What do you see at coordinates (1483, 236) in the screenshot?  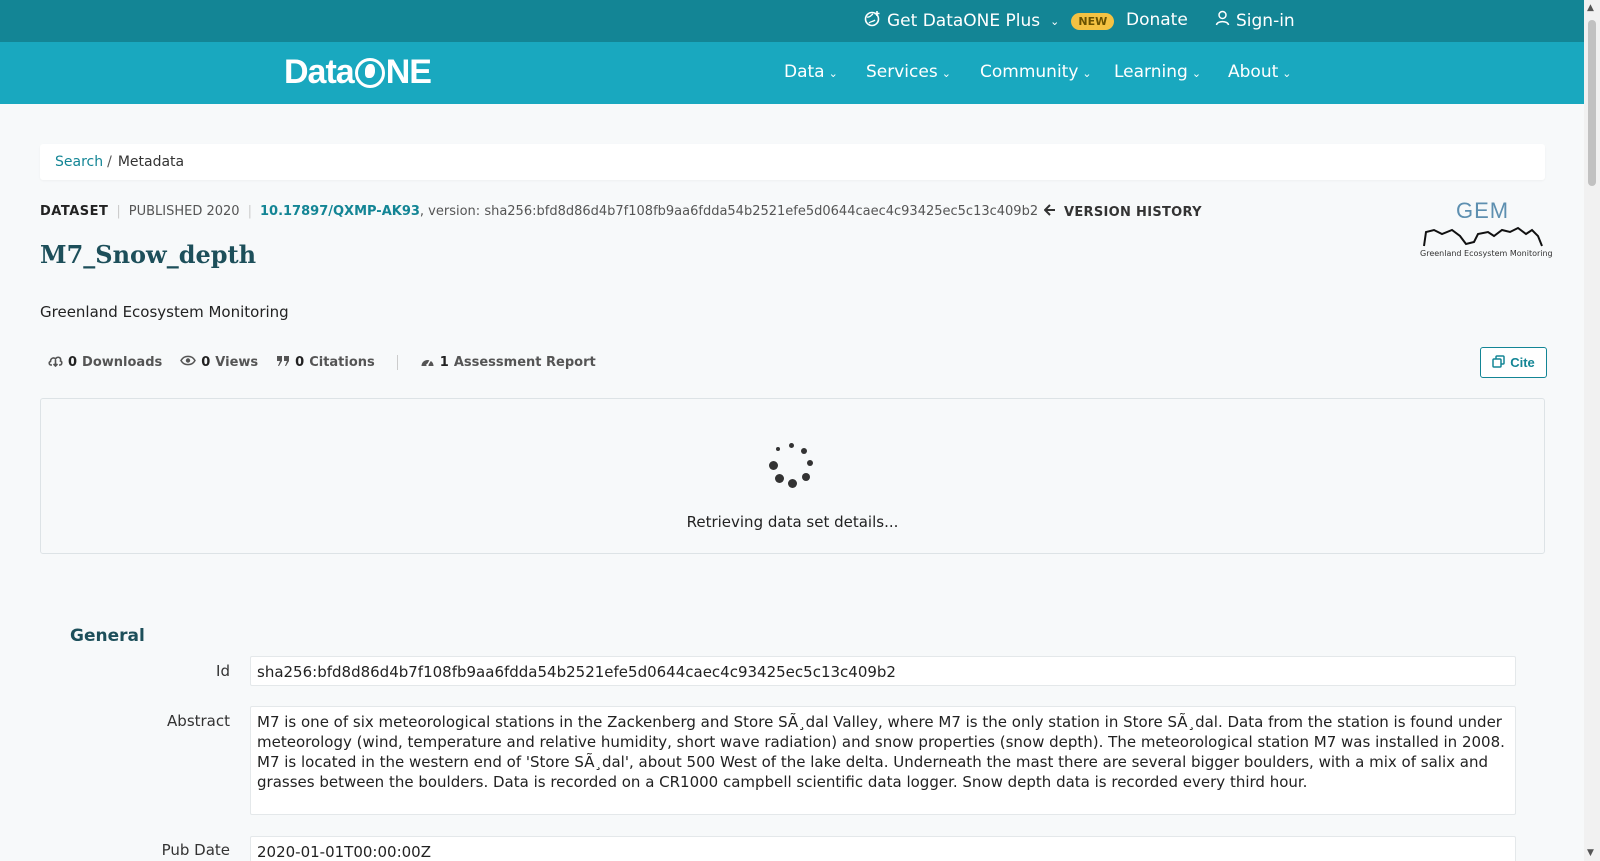 I see `gem-mountain-graphic` at bounding box center [1483, 236].